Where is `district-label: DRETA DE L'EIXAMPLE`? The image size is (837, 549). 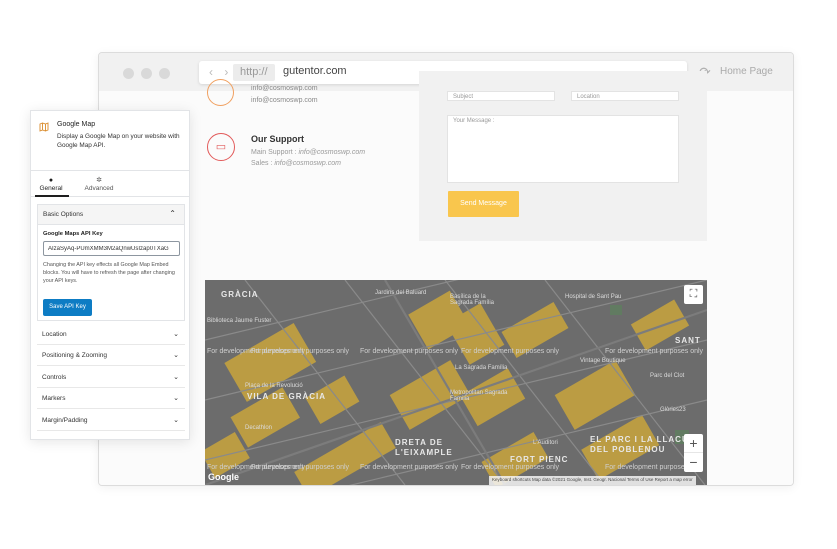
district-label: DRETA DE L'EIXAMPLE is located at coordinates (424, 447).